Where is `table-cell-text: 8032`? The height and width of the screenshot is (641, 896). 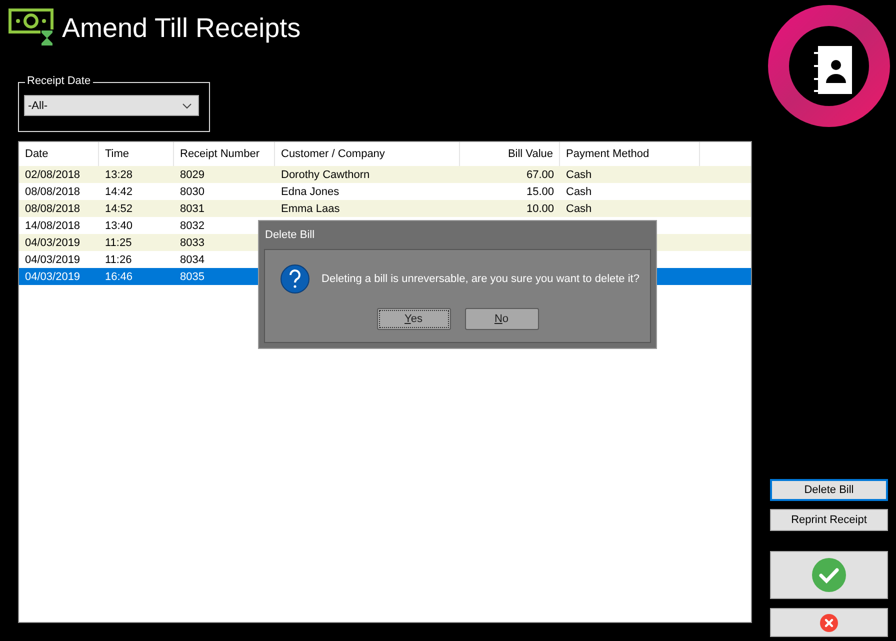 table-cell-text: 8032 is located at coordinates (192, 226).